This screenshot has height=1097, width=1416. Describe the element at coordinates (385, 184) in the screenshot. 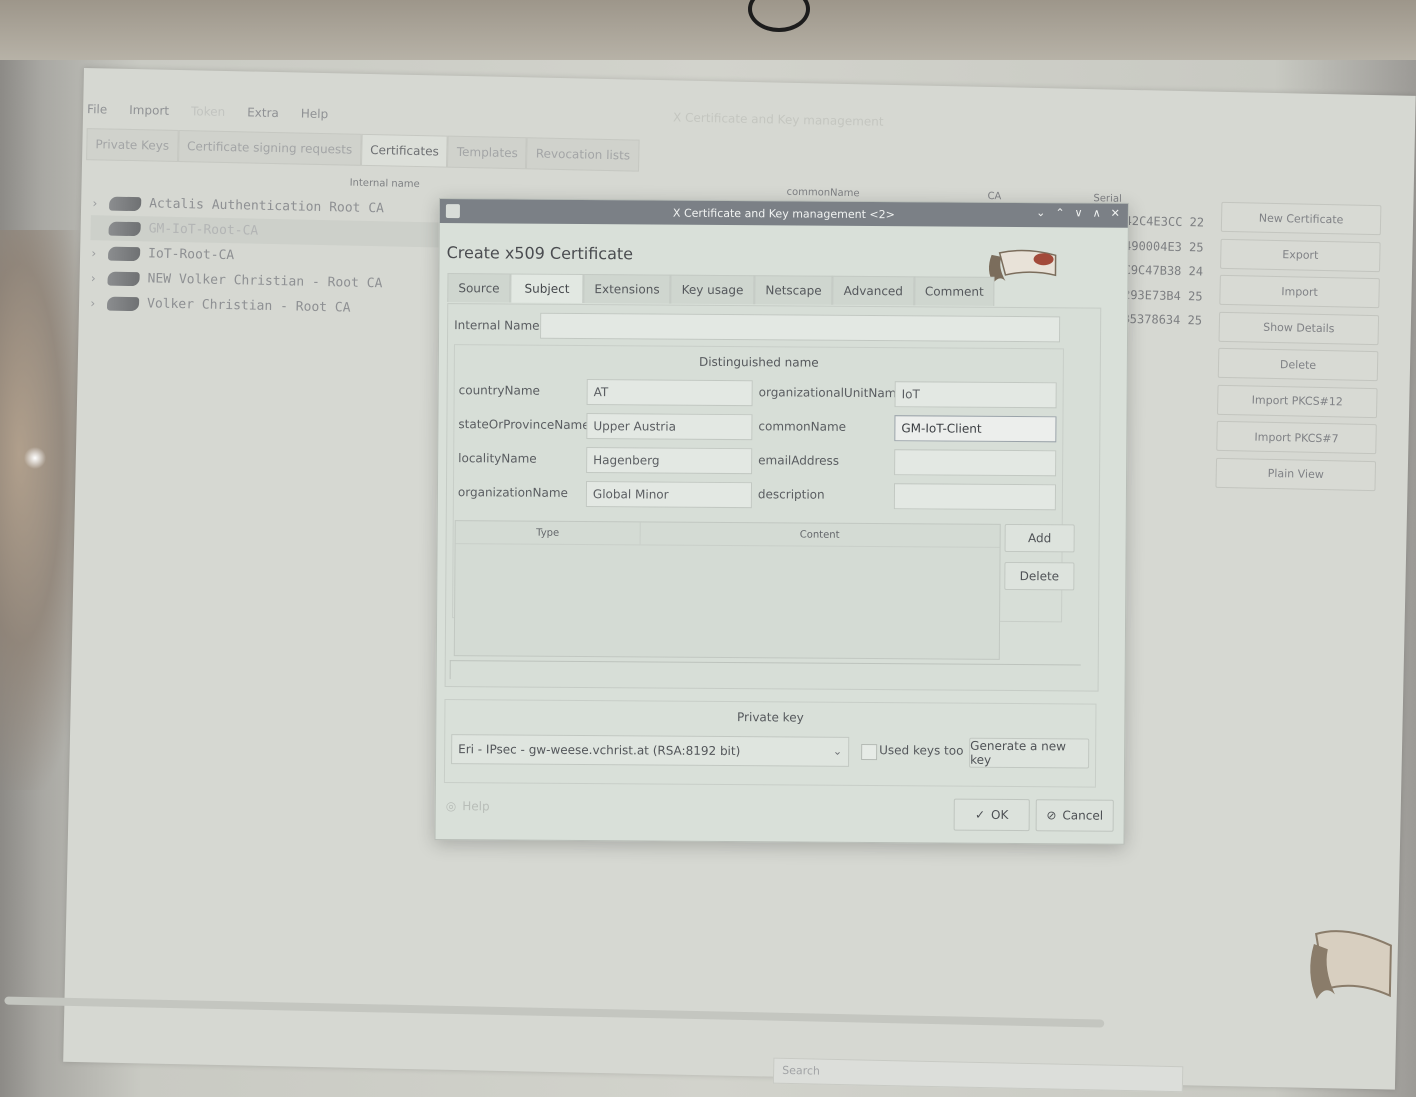

I see `column-internal-name: Internal name` at that location.